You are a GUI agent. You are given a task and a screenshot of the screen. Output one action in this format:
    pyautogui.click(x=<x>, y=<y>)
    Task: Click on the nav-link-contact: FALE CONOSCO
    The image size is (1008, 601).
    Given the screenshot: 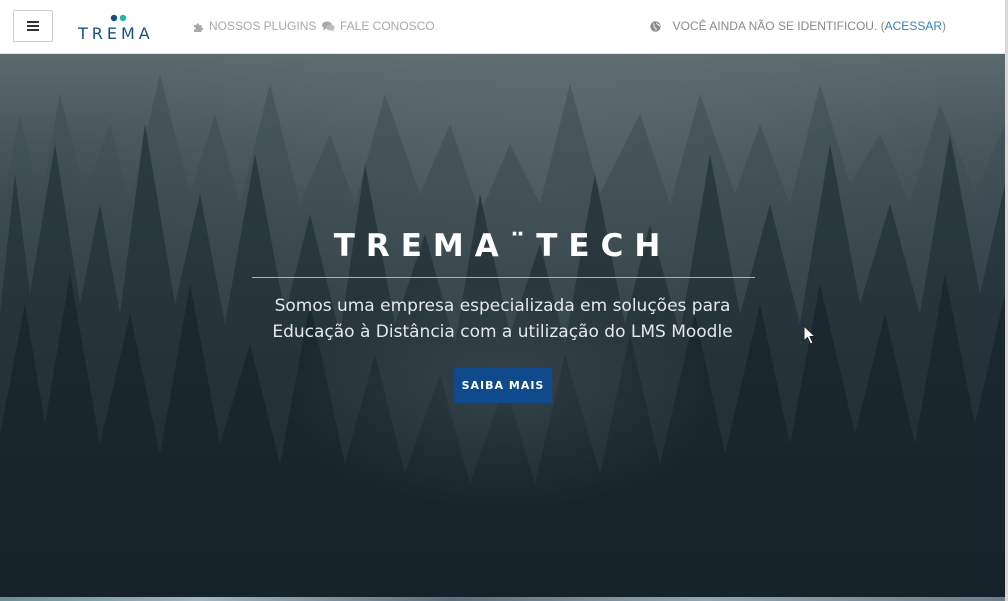 What is the action you would take?
    pyautogui.click(x=378, y=26)
    